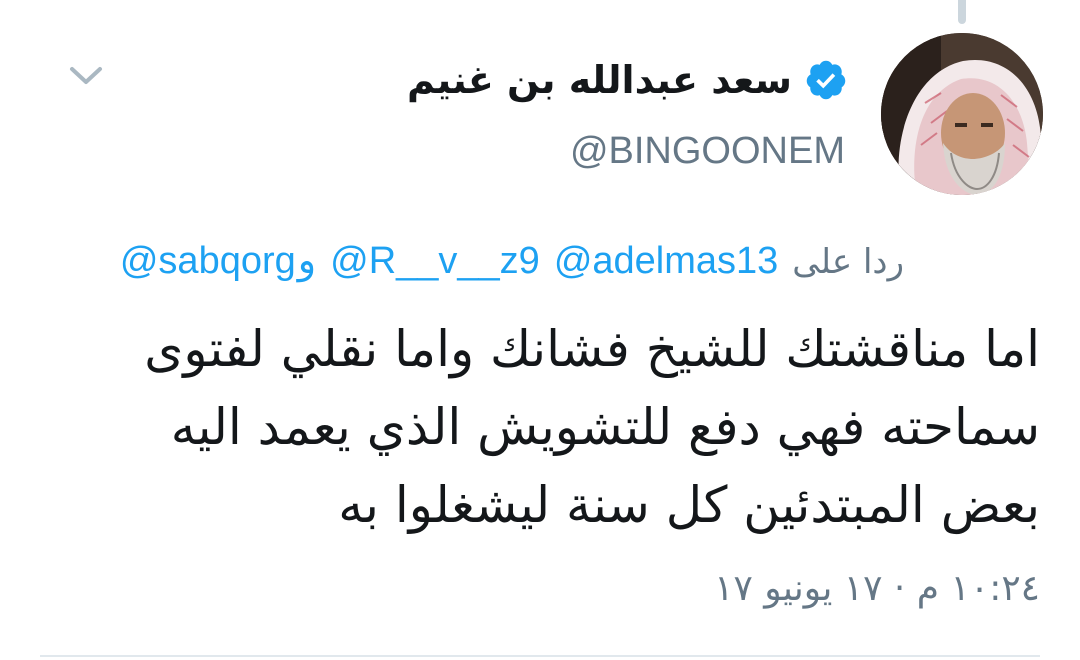  I want to click on author-display-name: سعد عبدالله بن غنيم, so click(599, 80).